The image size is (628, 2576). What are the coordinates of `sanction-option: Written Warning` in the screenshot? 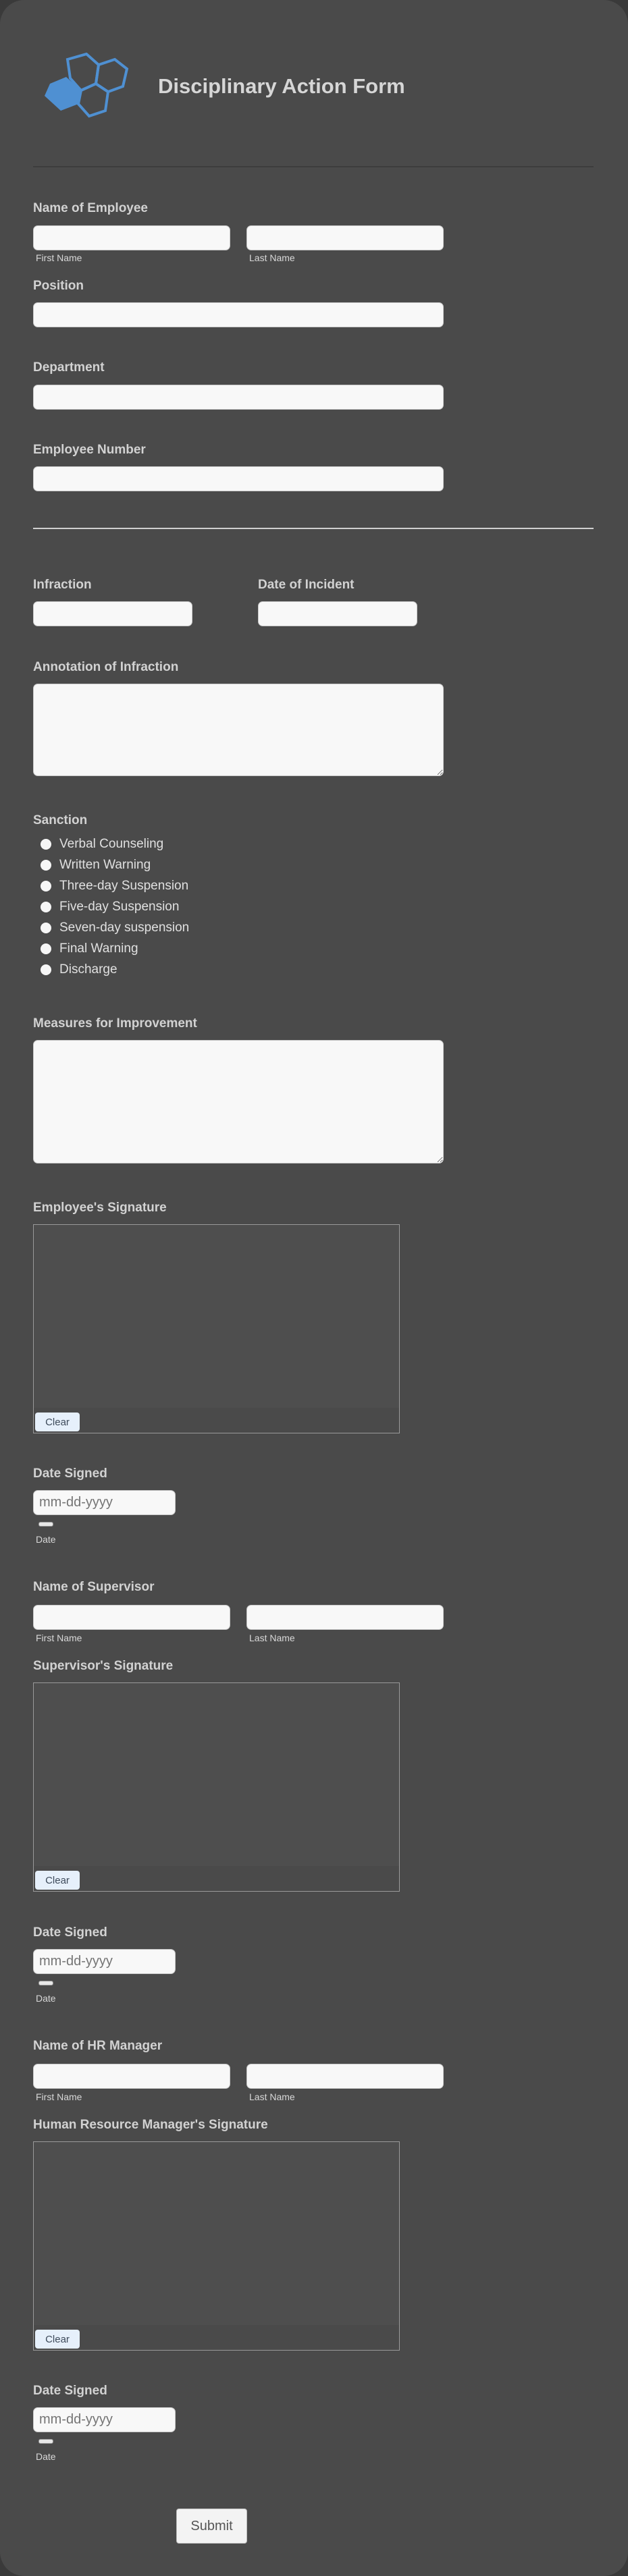 It's located at (96, 865).